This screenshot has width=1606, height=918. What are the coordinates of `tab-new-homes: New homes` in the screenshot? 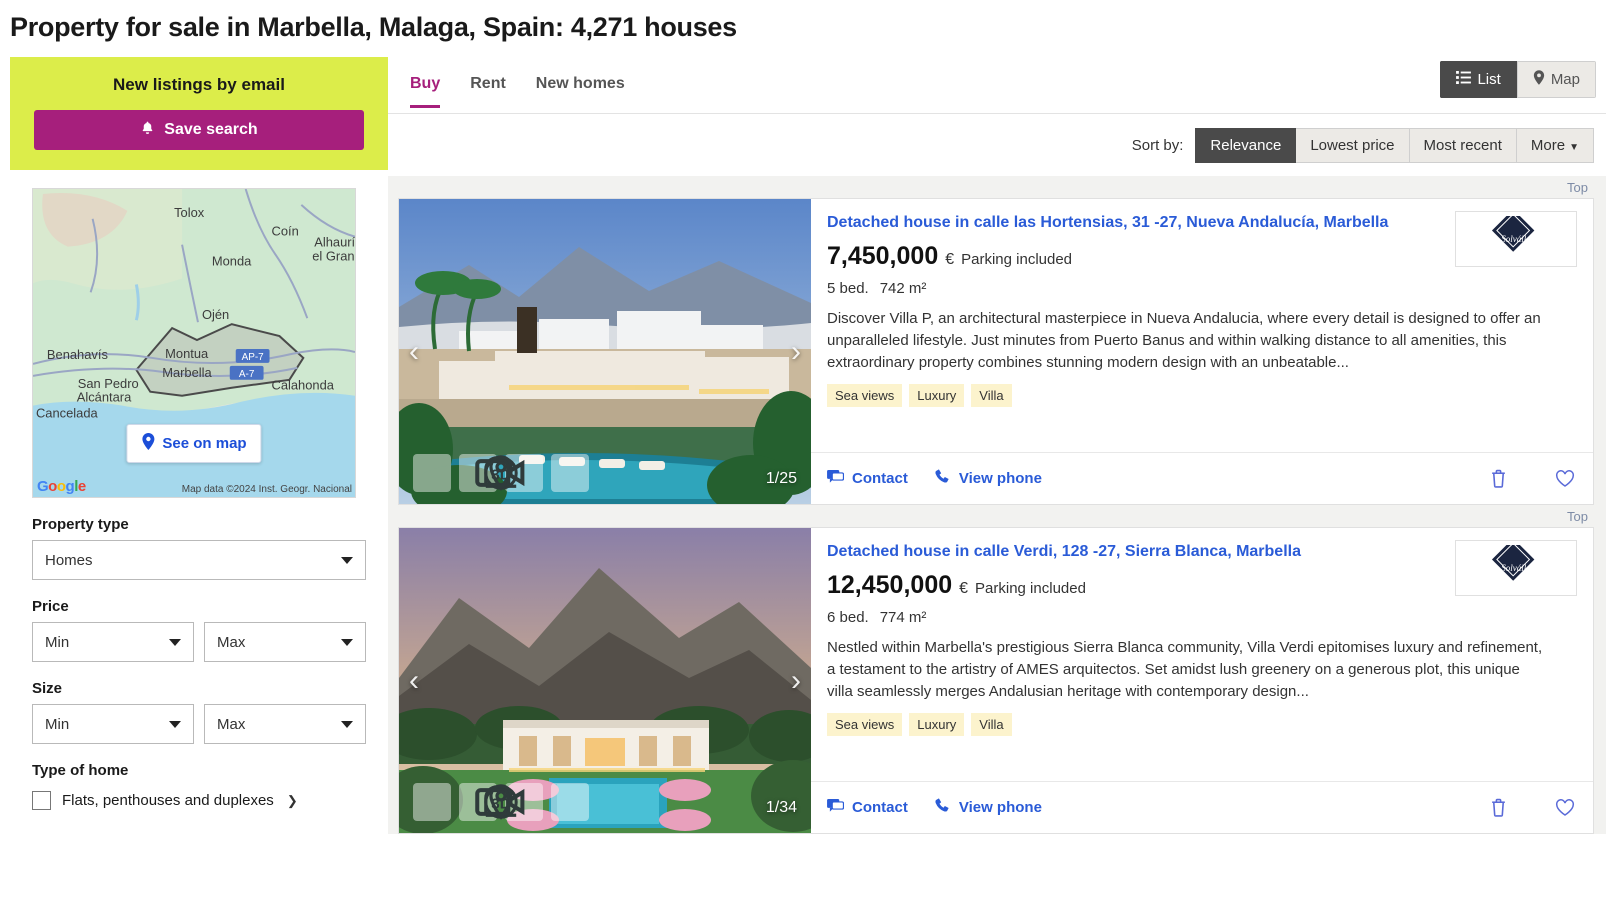 It's located at (580, 91).